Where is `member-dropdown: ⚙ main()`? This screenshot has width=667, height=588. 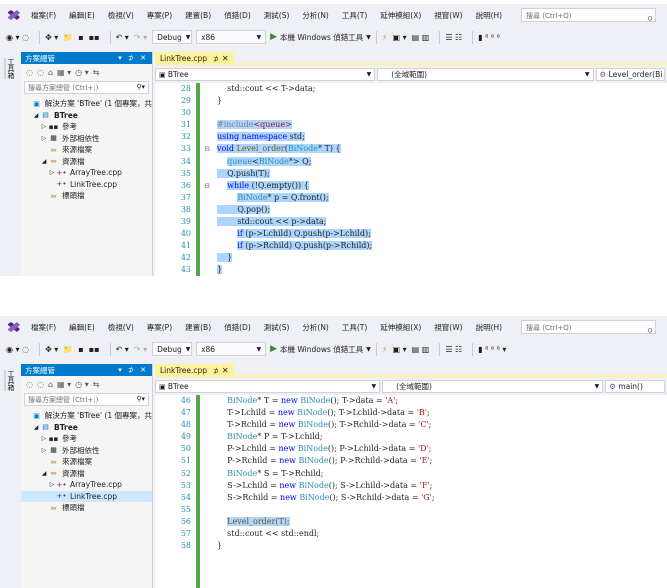
member-dropdown: ⚙ main() is located at coordinates (635, 386).